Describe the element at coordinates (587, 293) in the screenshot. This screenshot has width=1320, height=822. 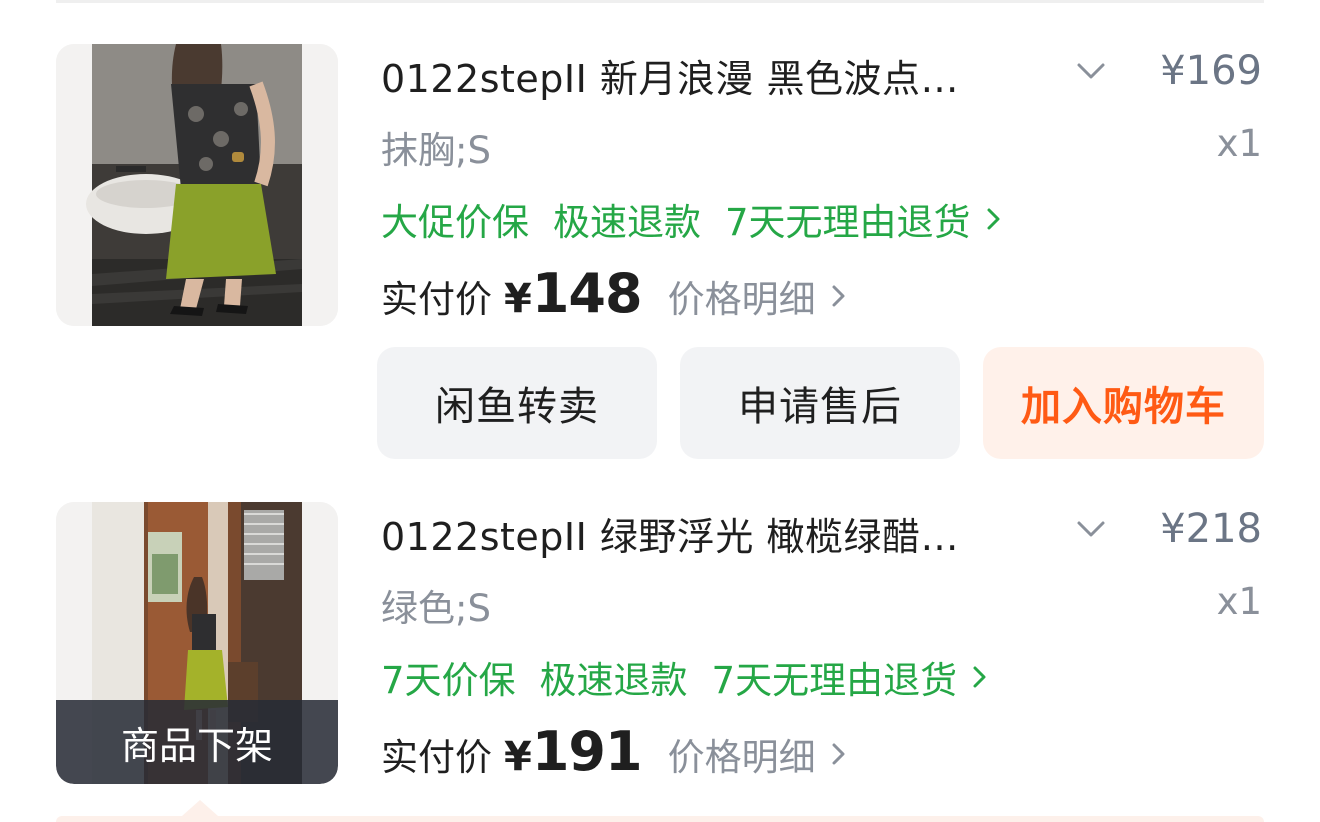
I see `paid-amount: 148` at that location.